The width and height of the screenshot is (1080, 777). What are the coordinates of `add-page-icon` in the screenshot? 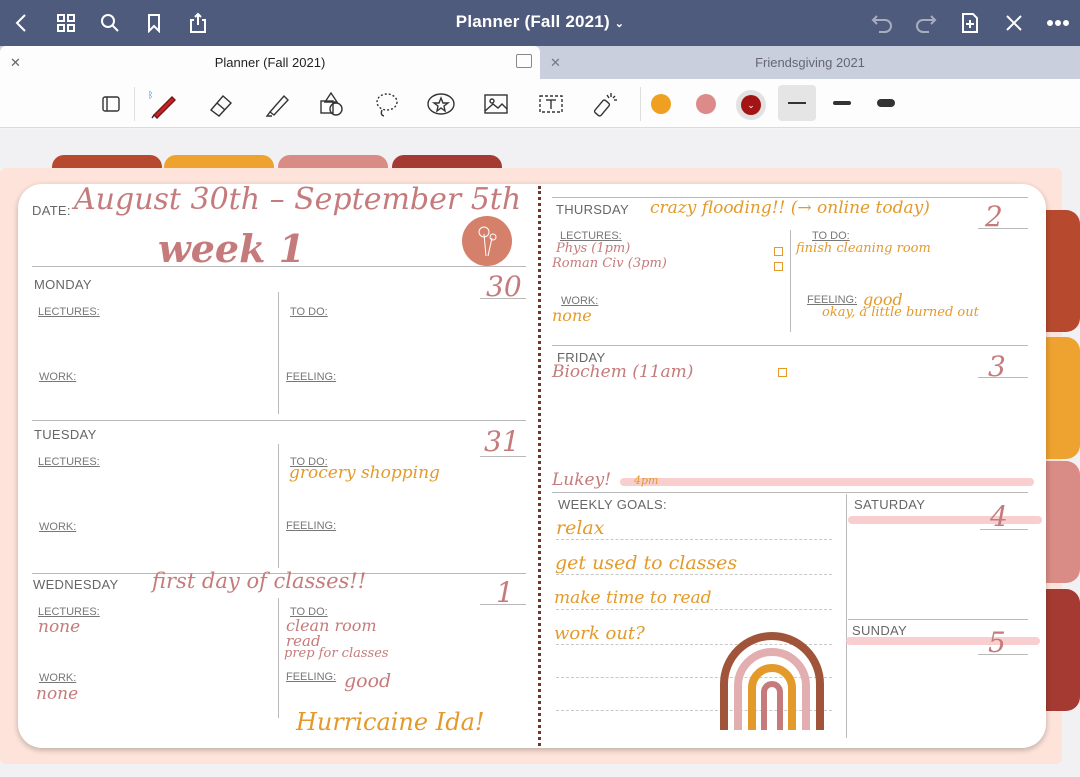 It's located at (970, 23).